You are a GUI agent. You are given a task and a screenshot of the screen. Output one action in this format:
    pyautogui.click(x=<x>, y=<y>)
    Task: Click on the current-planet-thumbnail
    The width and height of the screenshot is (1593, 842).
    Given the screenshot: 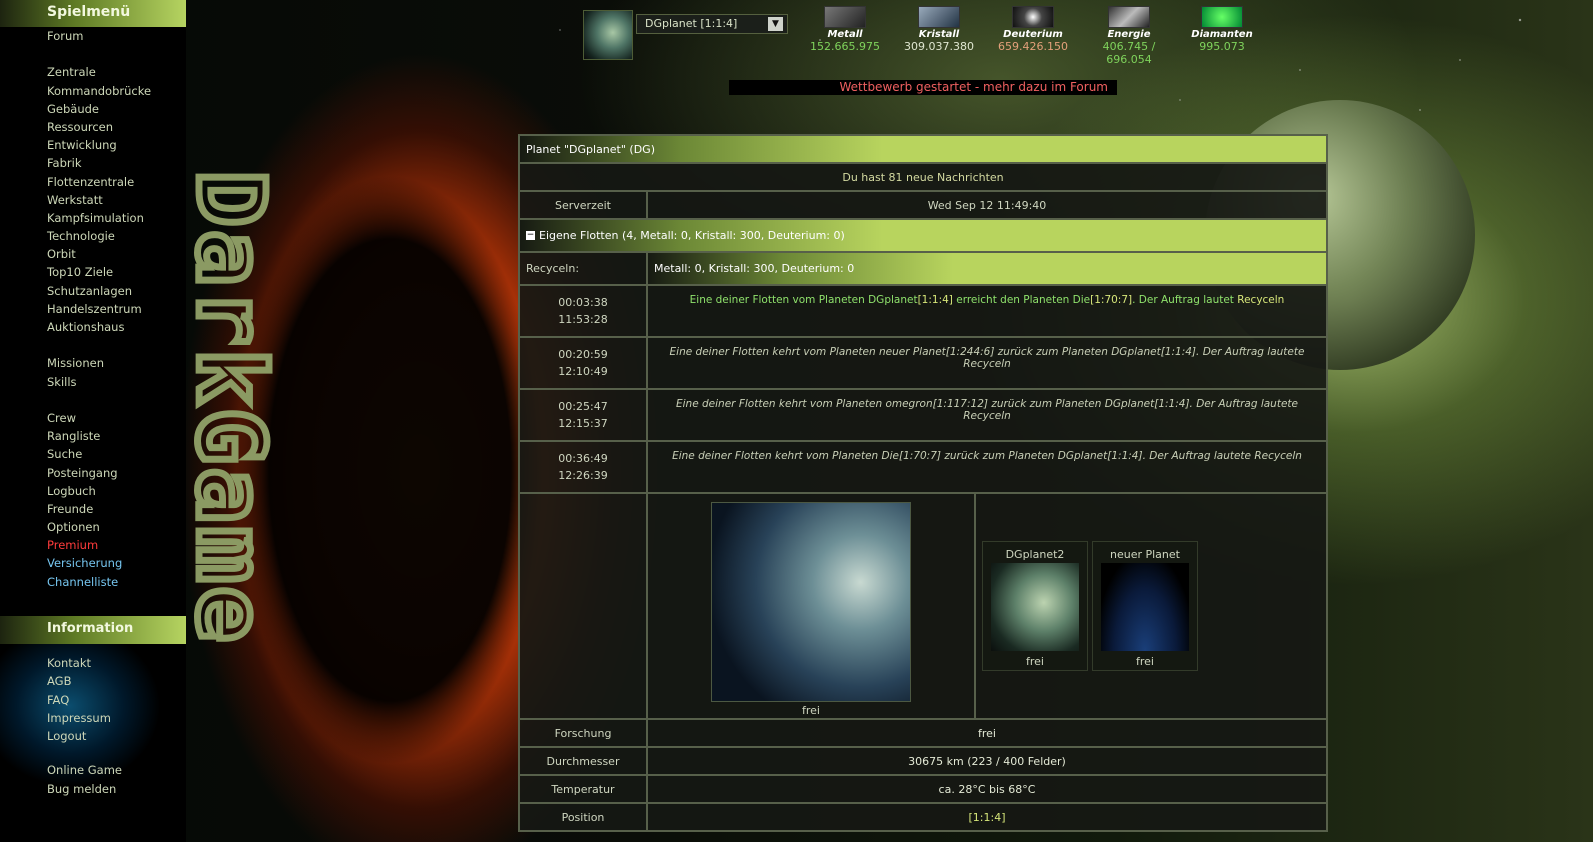 What is the action you would take?
    pyautogui.click(x=608, y=35)
    